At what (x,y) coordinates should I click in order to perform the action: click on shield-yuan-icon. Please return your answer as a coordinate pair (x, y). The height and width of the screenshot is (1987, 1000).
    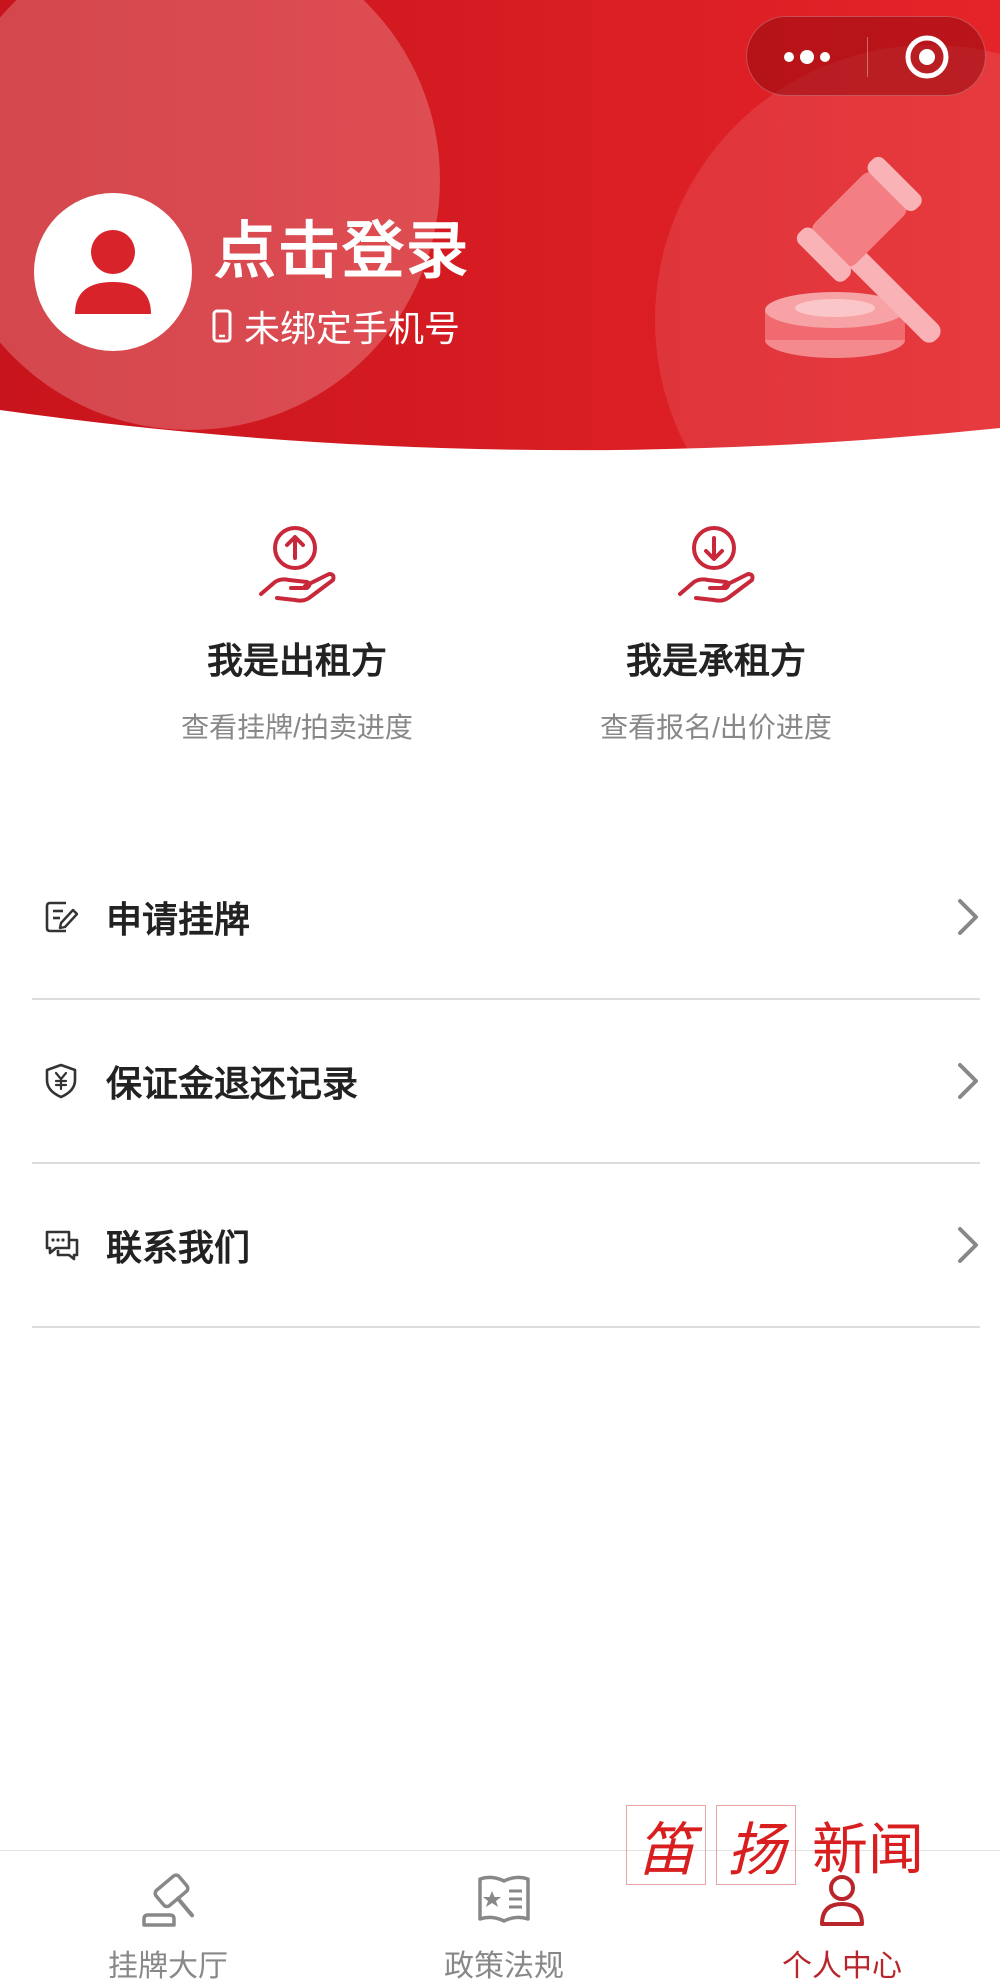
    Looking at the image, I should click on (66, 1081).